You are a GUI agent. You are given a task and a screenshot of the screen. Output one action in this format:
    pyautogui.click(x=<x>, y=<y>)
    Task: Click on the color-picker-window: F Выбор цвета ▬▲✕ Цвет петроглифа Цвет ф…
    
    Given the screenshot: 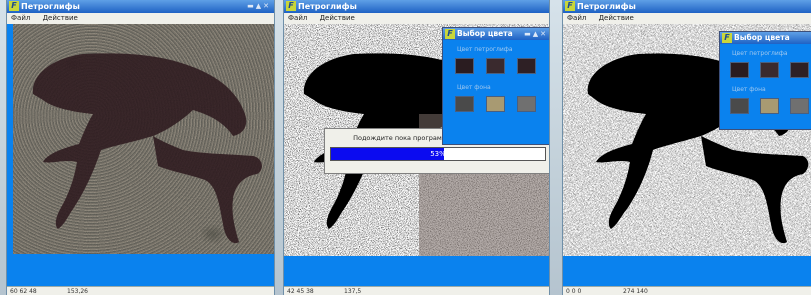 What is the action you would take?
    pyautogui.click(x=495, y=86)
    